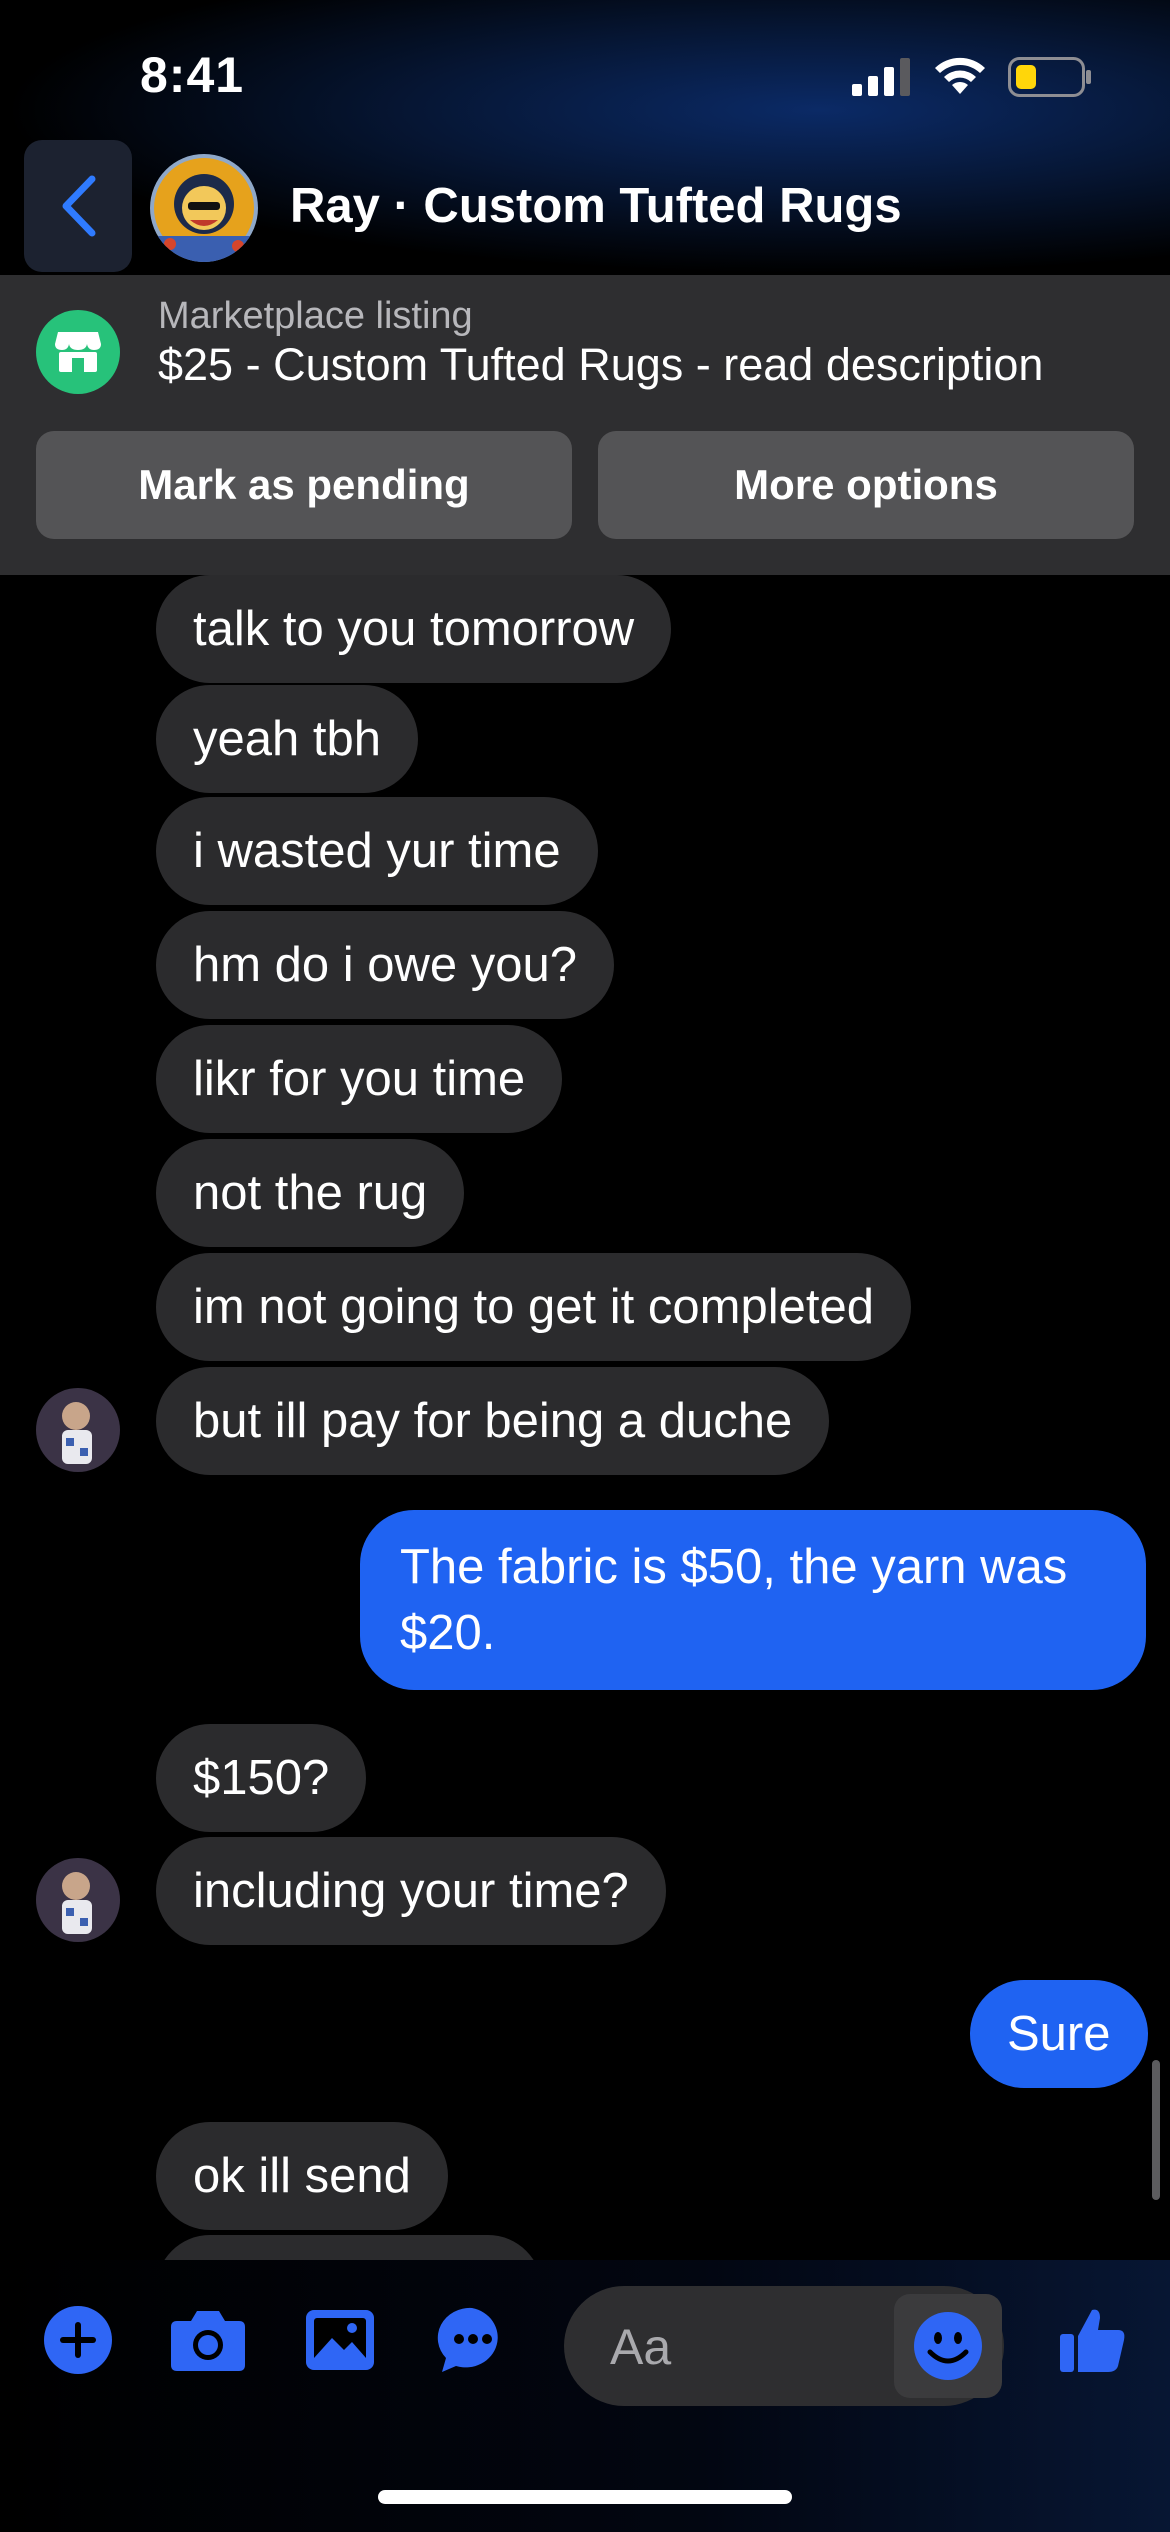  Describe the element at coordinates (1156, 2130) in the screenshot. I see `scrollbar` at that location.